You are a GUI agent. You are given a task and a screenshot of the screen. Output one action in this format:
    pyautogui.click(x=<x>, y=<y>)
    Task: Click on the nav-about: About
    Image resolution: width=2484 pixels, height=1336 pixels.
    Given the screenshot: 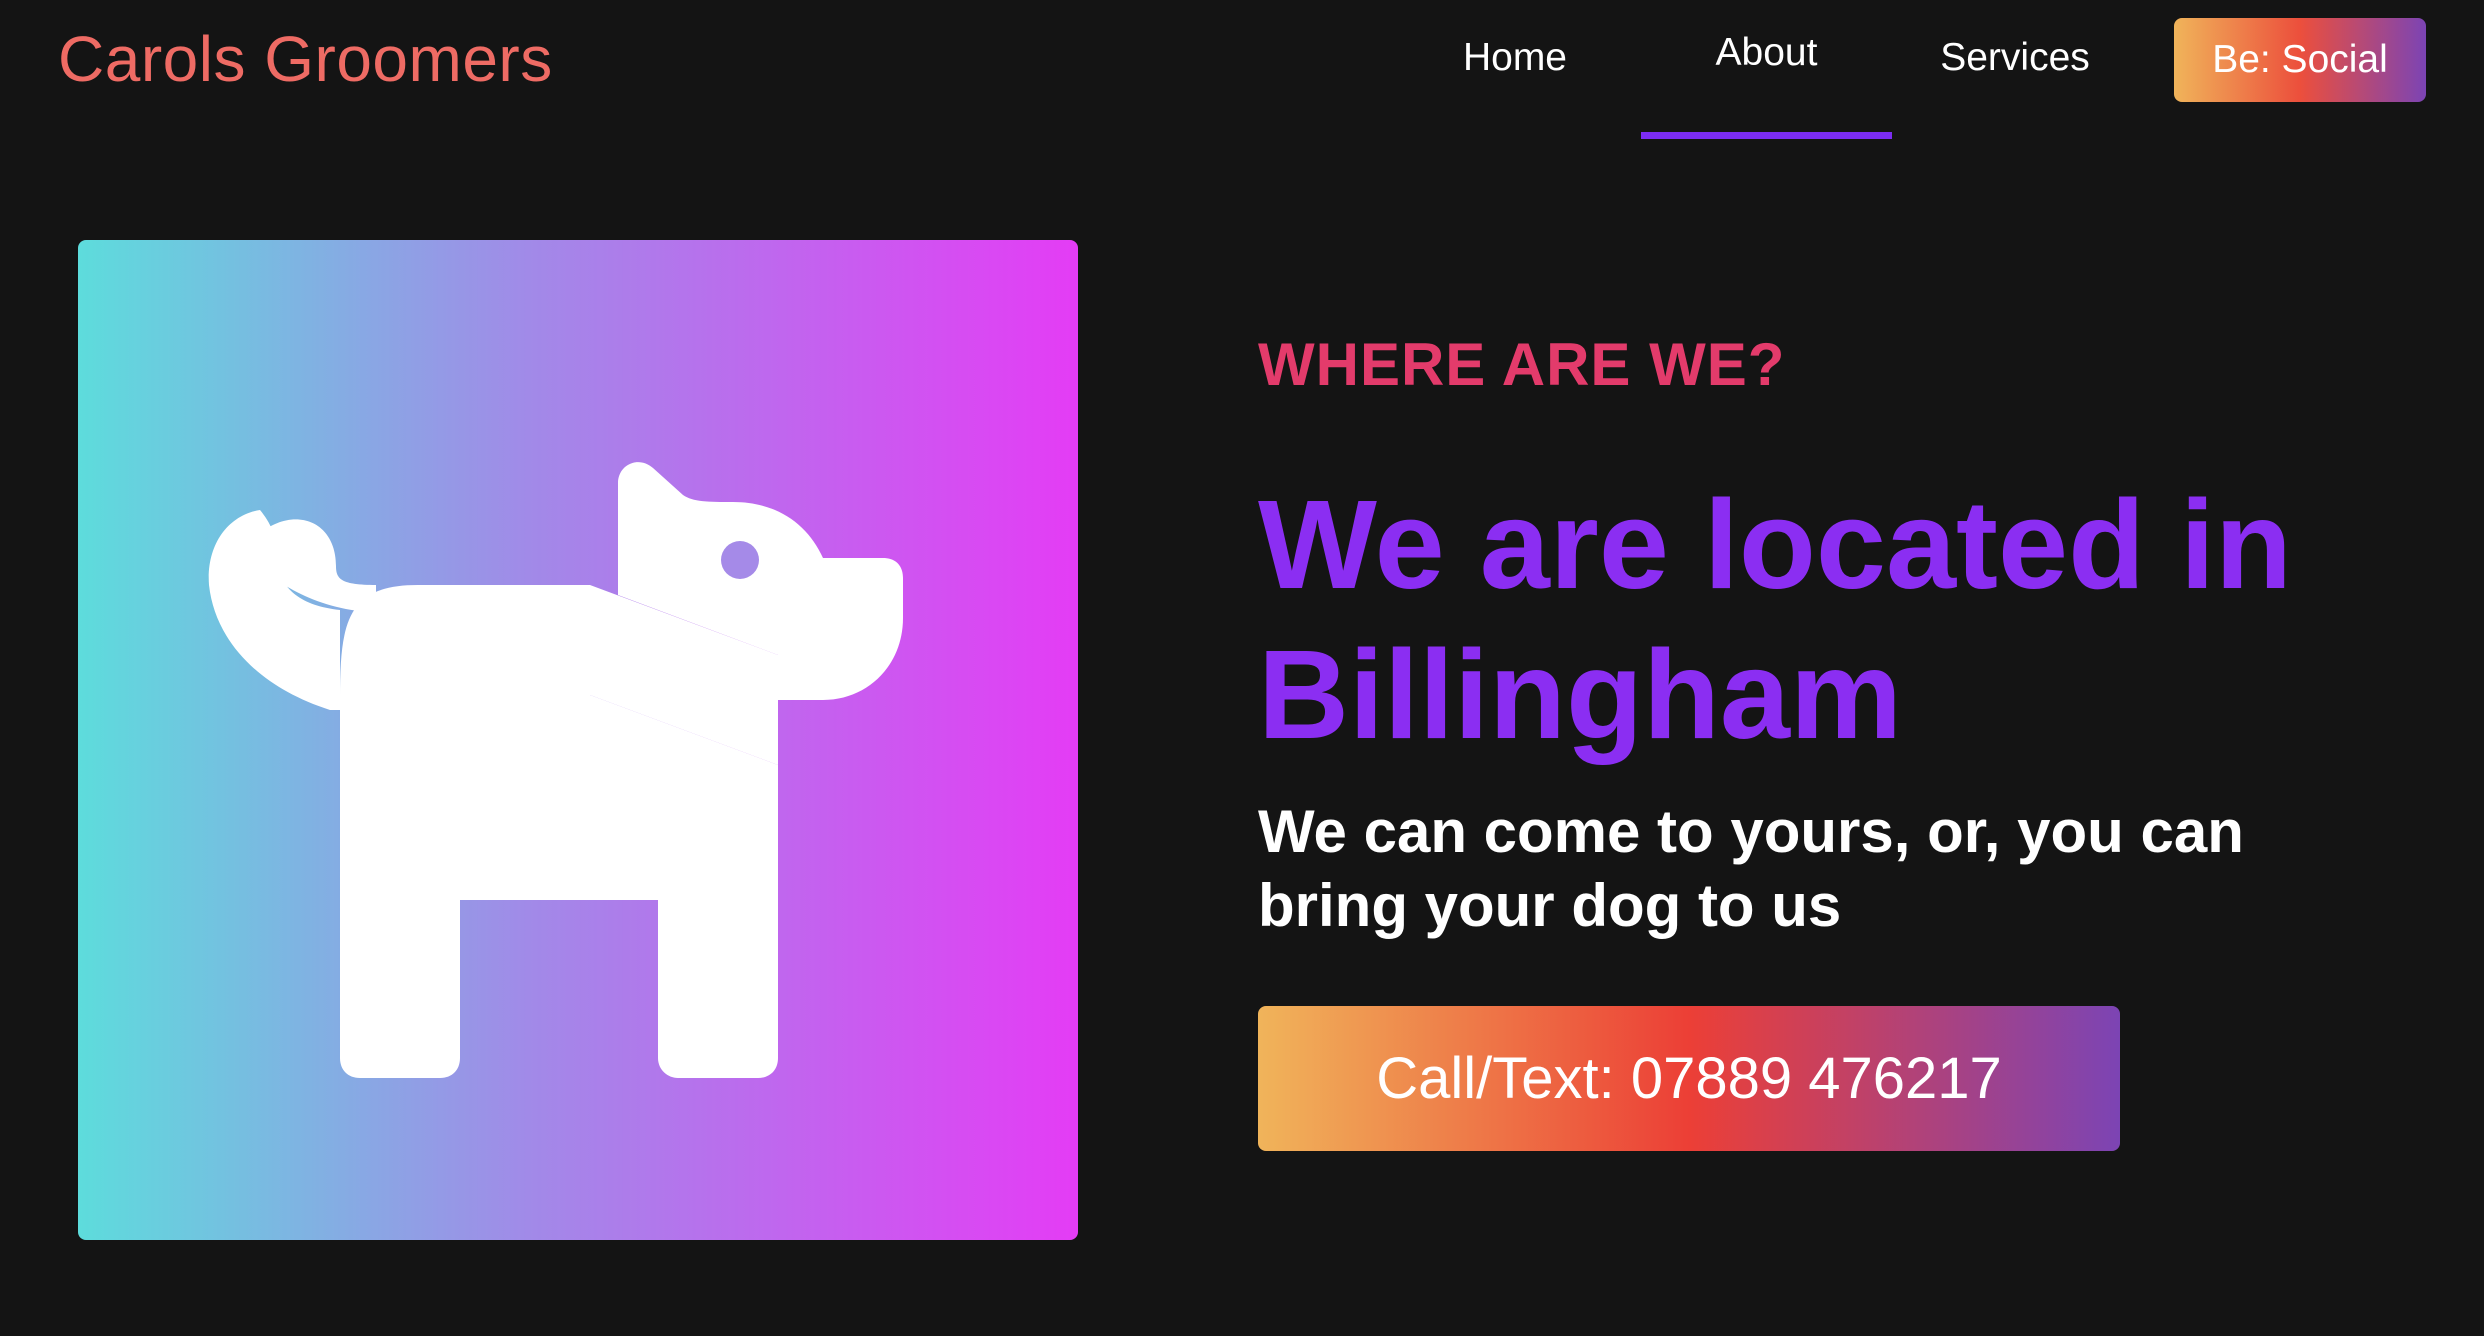 What is the action you would take?
    pyautogui.click(x=1766, y=53)
    